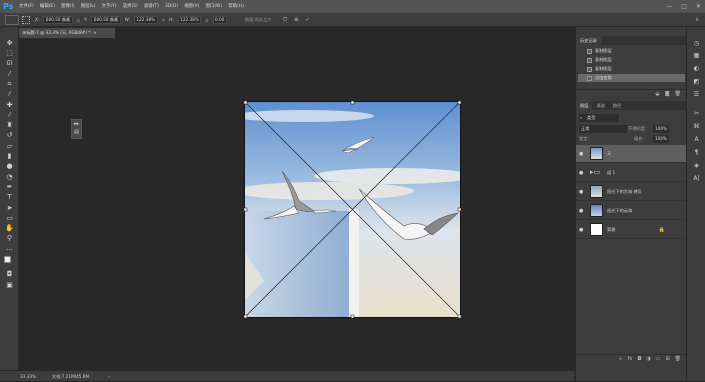  I want to click on x-input: 600.50 像素, so click(58, 19).